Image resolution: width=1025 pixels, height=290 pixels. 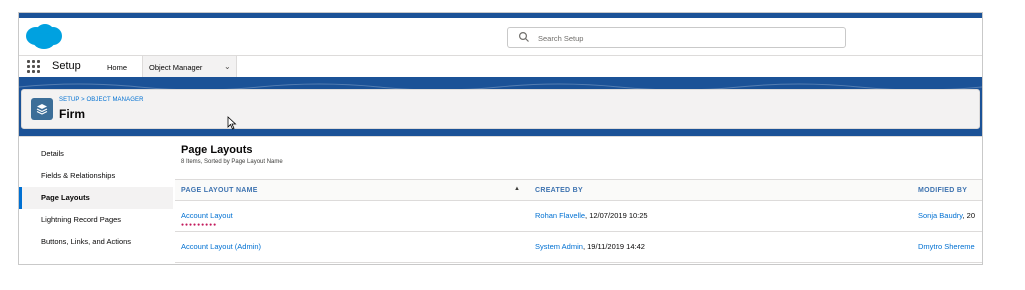 What do you see at coordinates (96, 154) in the screenshot?
I see `sidebar-item-details: Details` at bounding box center [96, 154].